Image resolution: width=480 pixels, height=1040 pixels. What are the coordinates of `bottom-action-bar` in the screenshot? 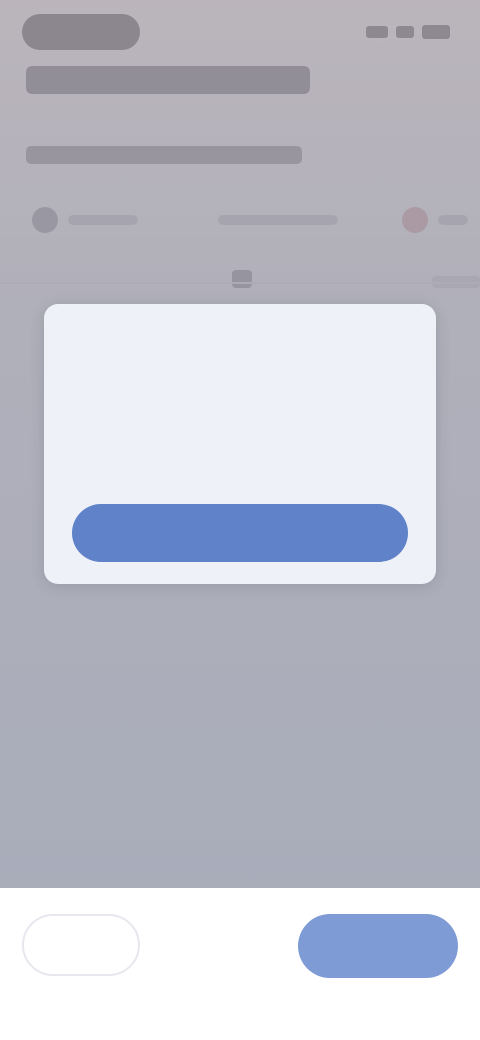 It's located at (240, 964).